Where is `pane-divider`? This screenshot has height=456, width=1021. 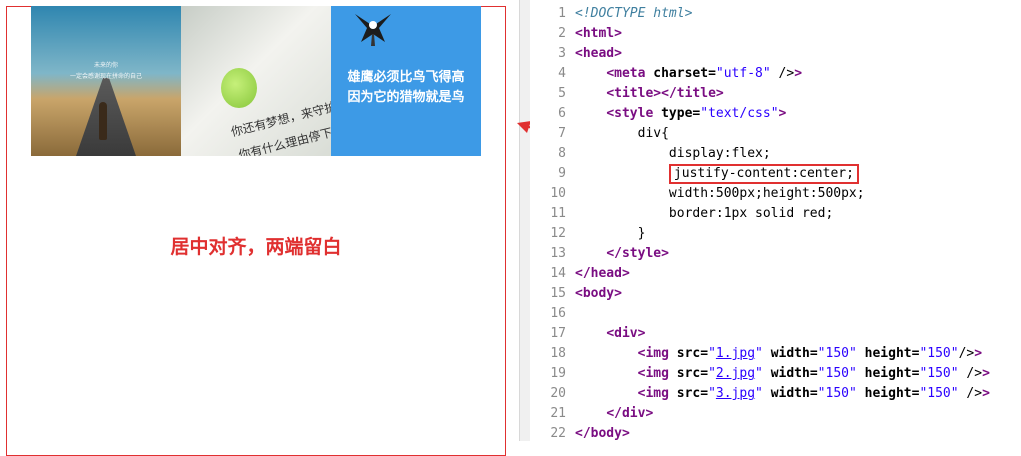
pane-divider is located at coordinates (524, 220).